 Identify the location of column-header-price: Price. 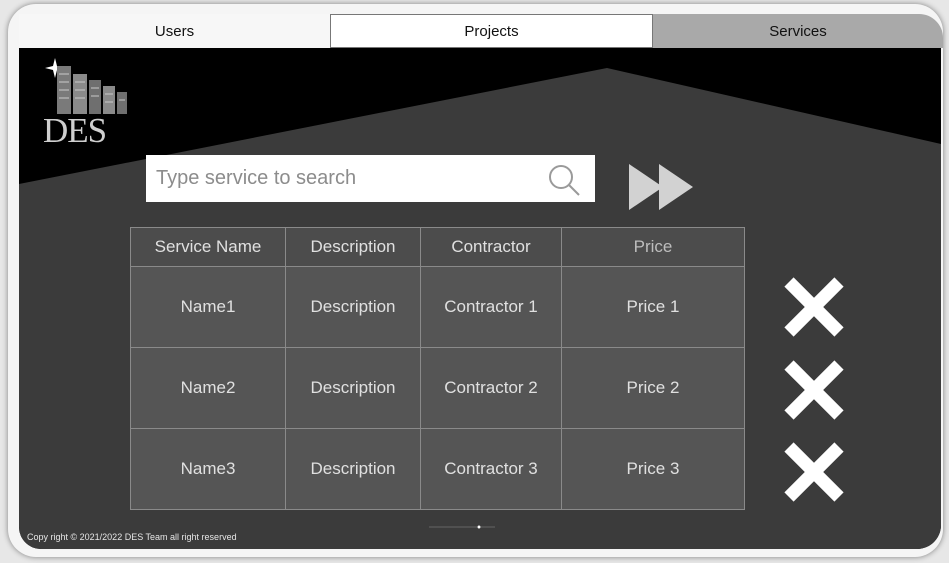
(653, 247).